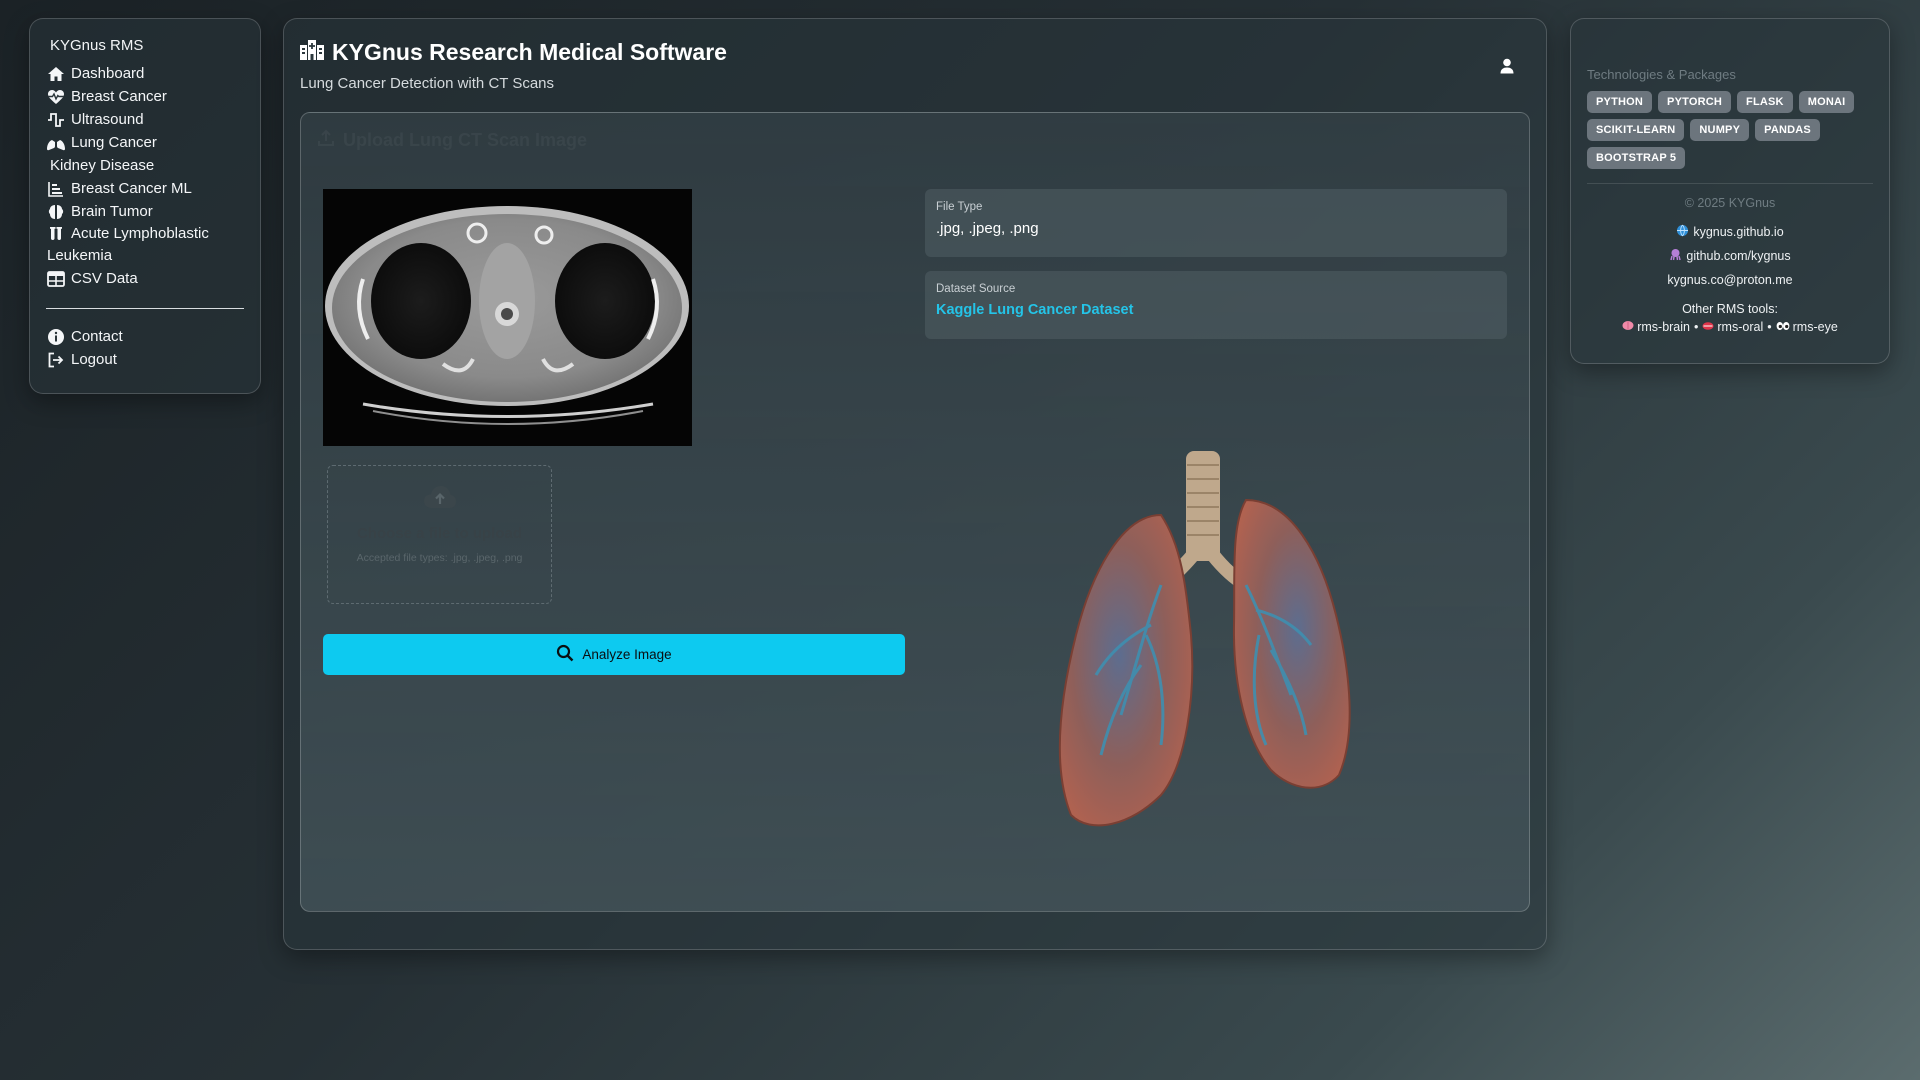 The height and width of the screenshot is (1080, 1920). What do you see at coordinates (145, 308) in the screenshot?
I see `sidebar-divider` at bounding box center [145, 308].